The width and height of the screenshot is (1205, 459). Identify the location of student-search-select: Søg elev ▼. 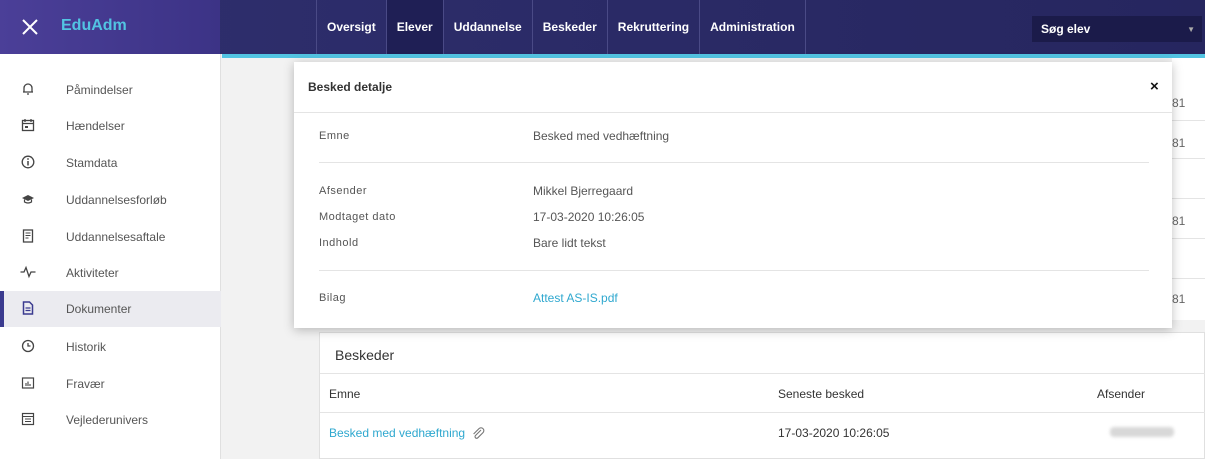
(1117, 29).